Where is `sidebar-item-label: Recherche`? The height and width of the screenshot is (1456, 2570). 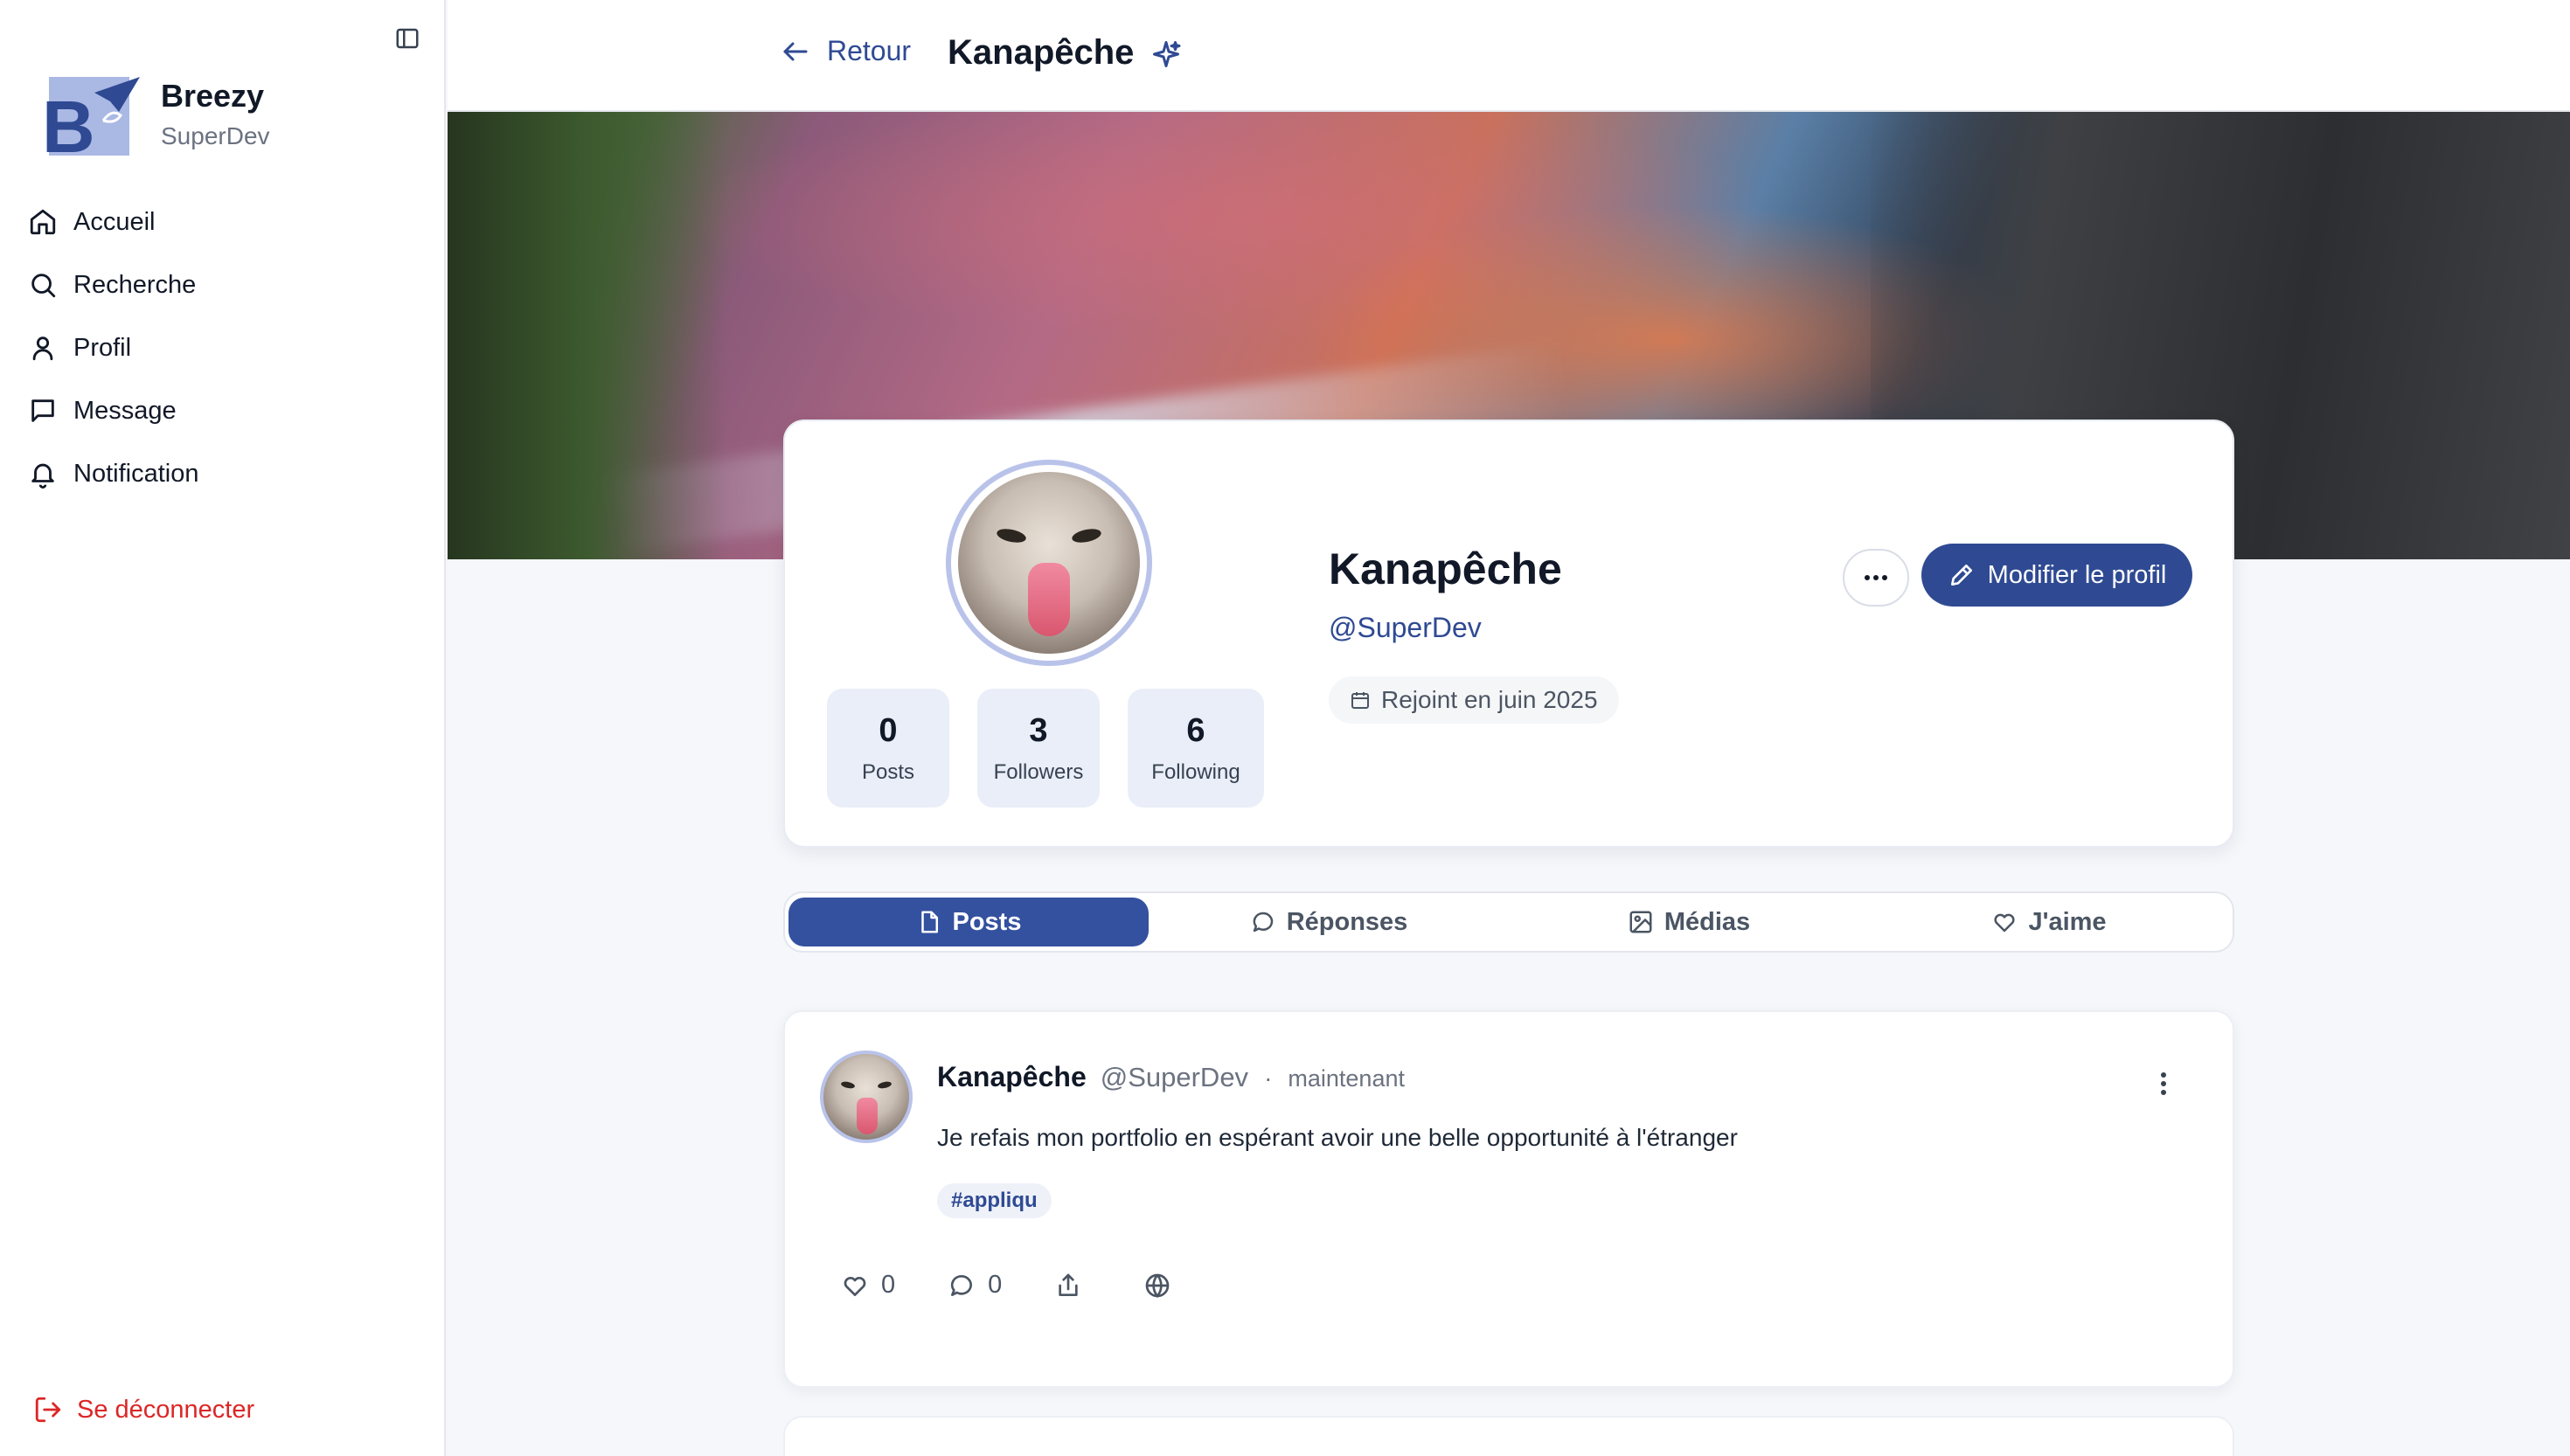 sidebar-item-label: Recherche is located at coordinates (135, 284).